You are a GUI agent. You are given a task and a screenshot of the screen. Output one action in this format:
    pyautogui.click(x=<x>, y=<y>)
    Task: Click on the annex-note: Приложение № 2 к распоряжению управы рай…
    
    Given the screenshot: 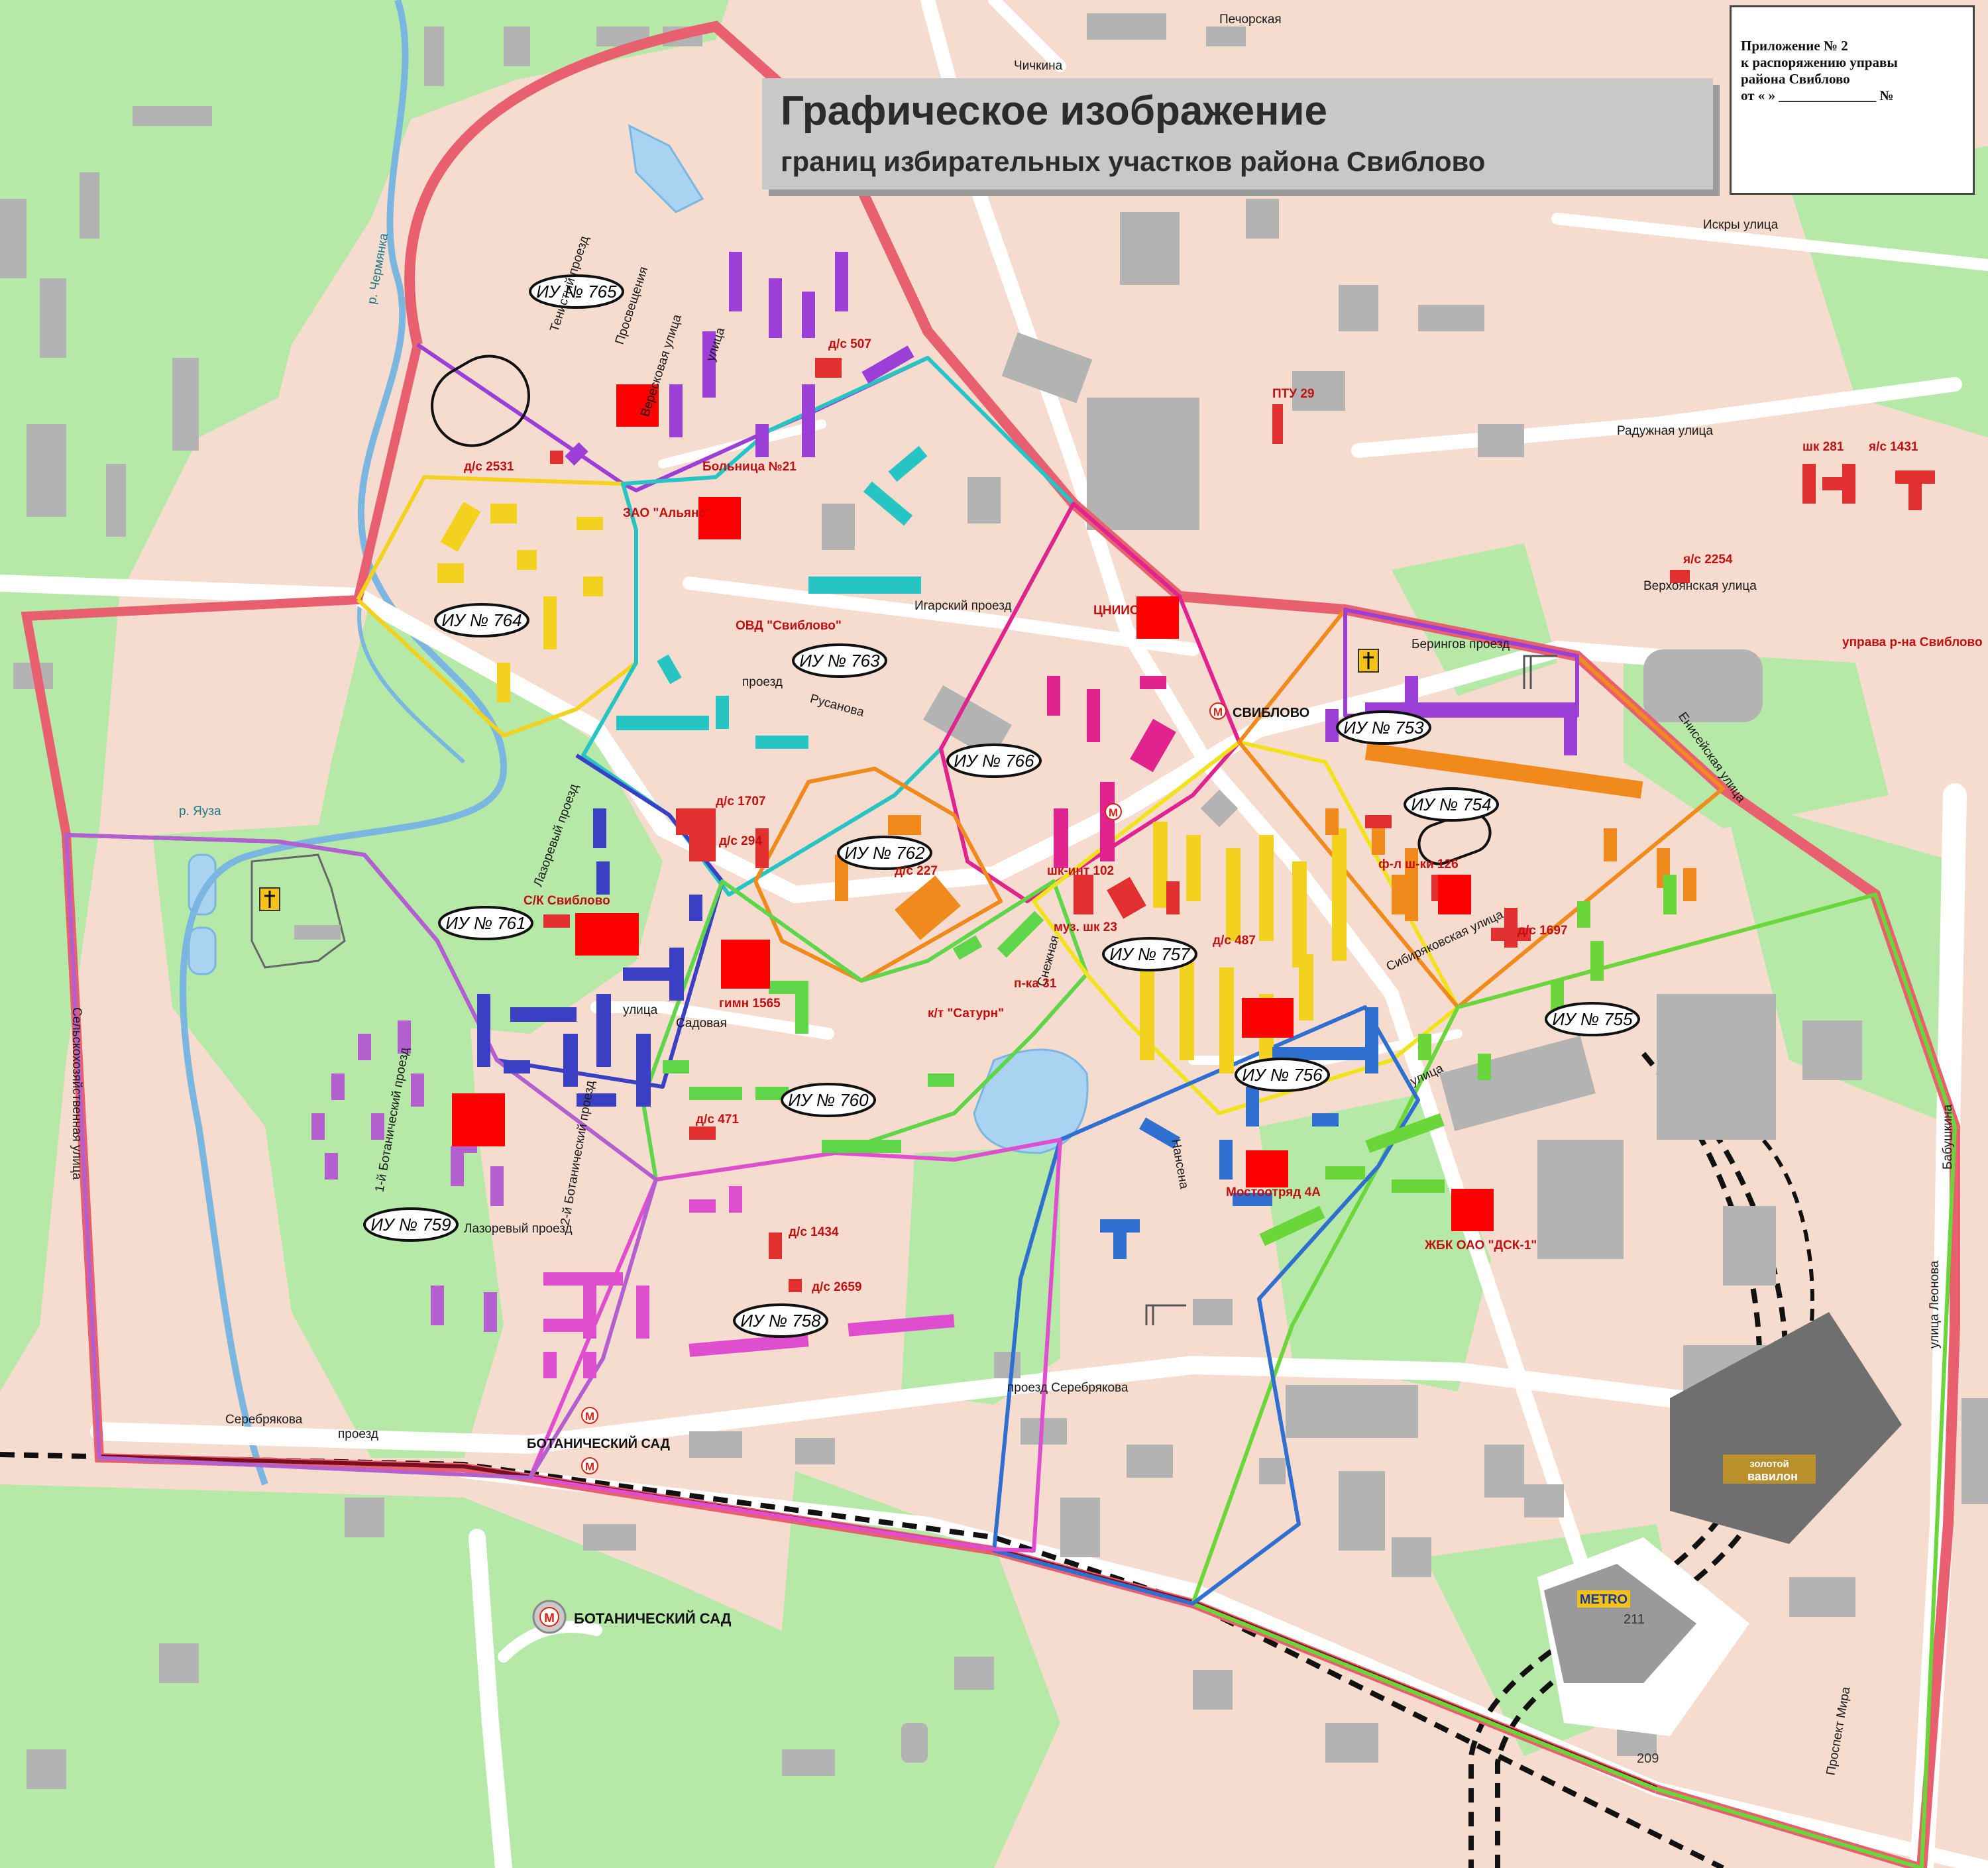 What is the action you would take?
    pyautogui.click(x=1852, y=100)
    